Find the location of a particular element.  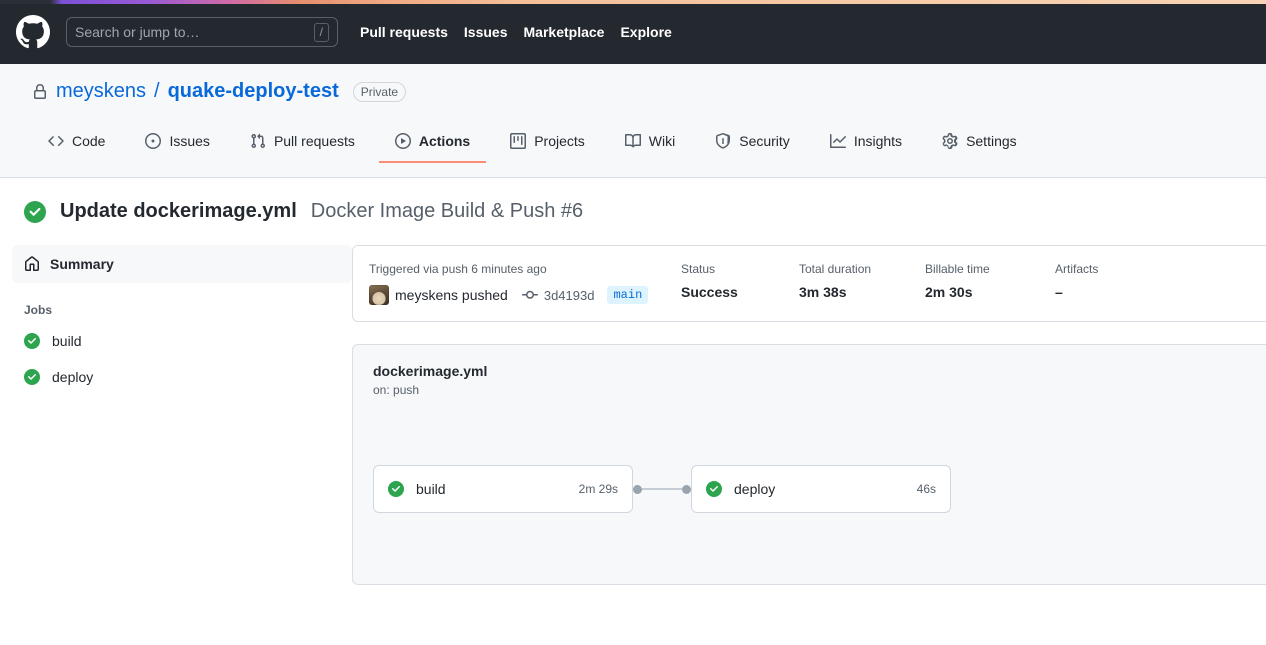

repo-tab-label: Wiki is located at coordinates (662, 141).